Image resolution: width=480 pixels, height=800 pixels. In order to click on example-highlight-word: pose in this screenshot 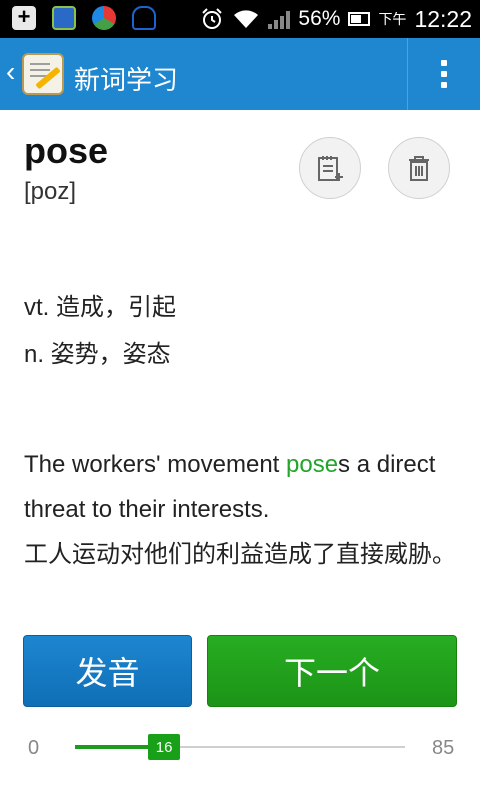, I will do `click(312, 464)`.